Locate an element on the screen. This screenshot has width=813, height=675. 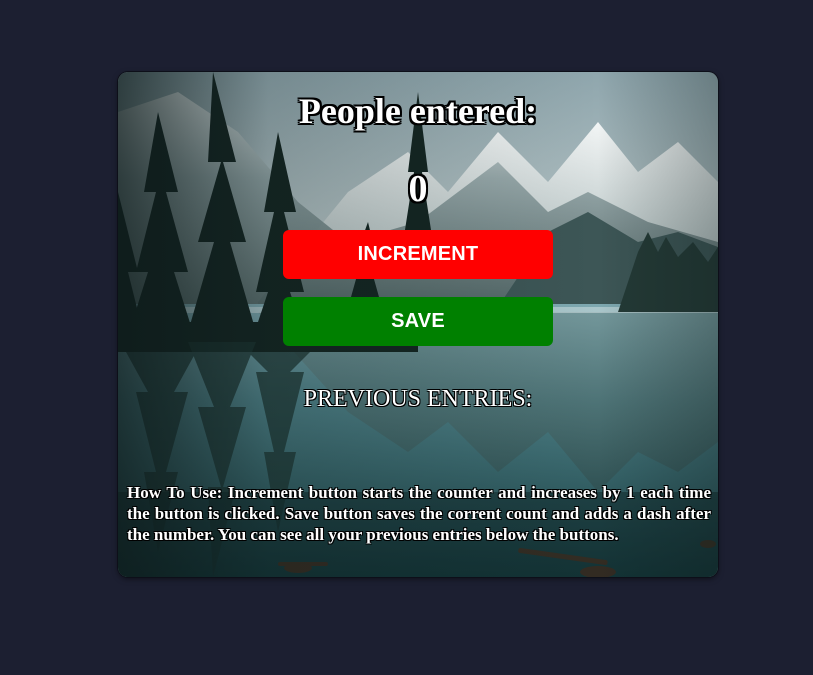
increment-button: INCREMENT is located at coordinates (418, 254).